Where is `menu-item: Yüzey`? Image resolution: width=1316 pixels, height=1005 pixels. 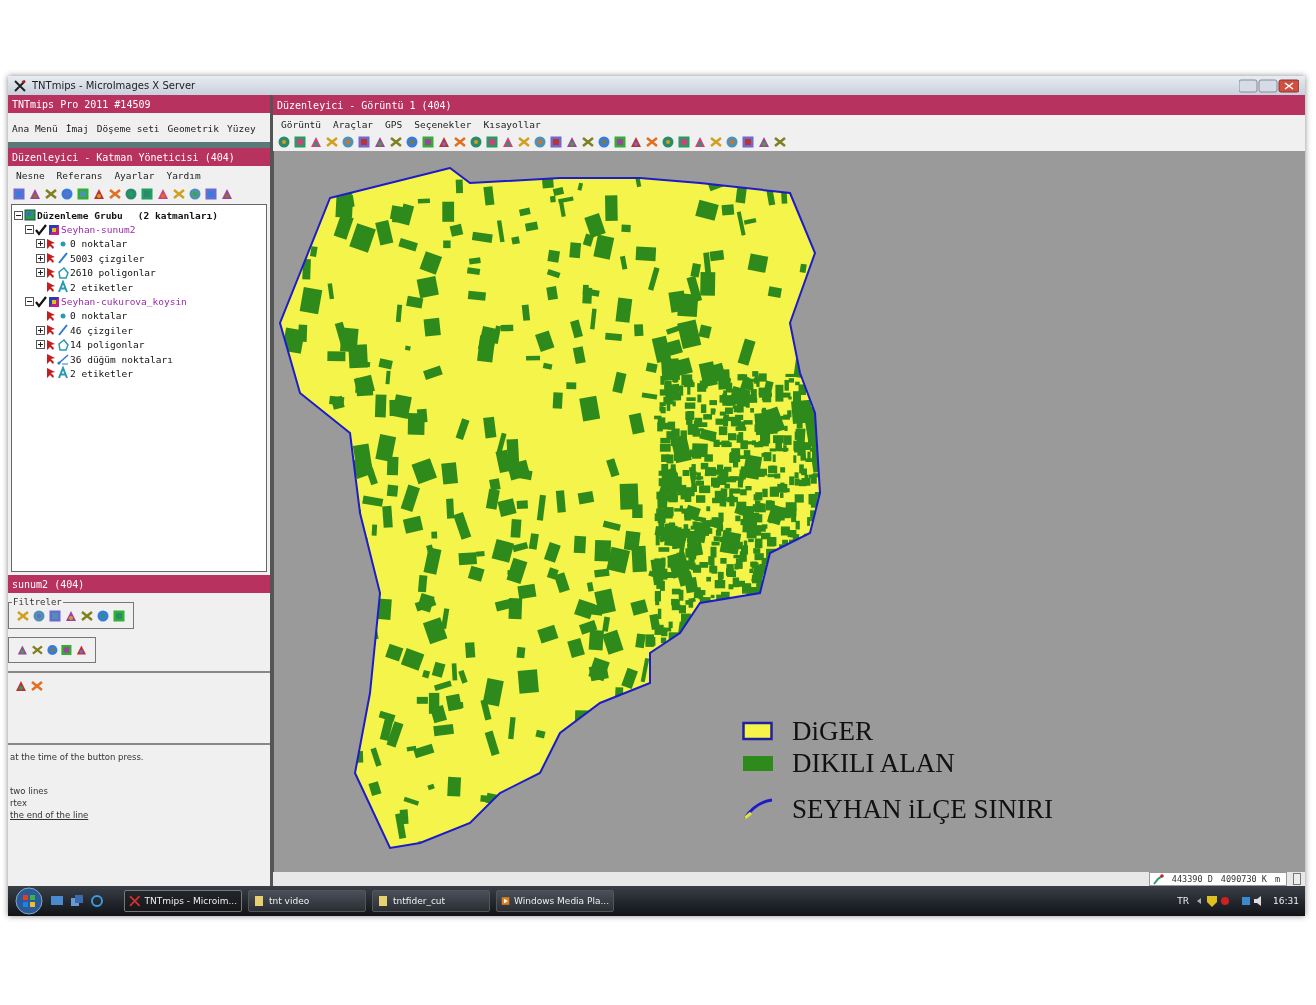 menu-item: Yüzey is located at coordinates (241, 128).